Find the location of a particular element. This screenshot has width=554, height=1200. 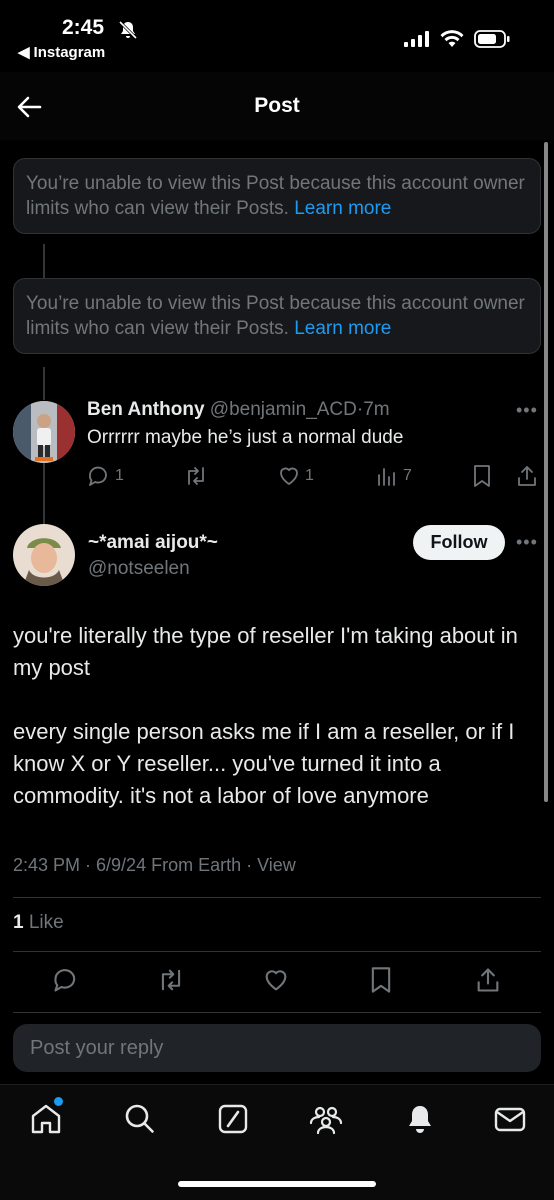

grok-icon is located at coordinates (233, 1119).